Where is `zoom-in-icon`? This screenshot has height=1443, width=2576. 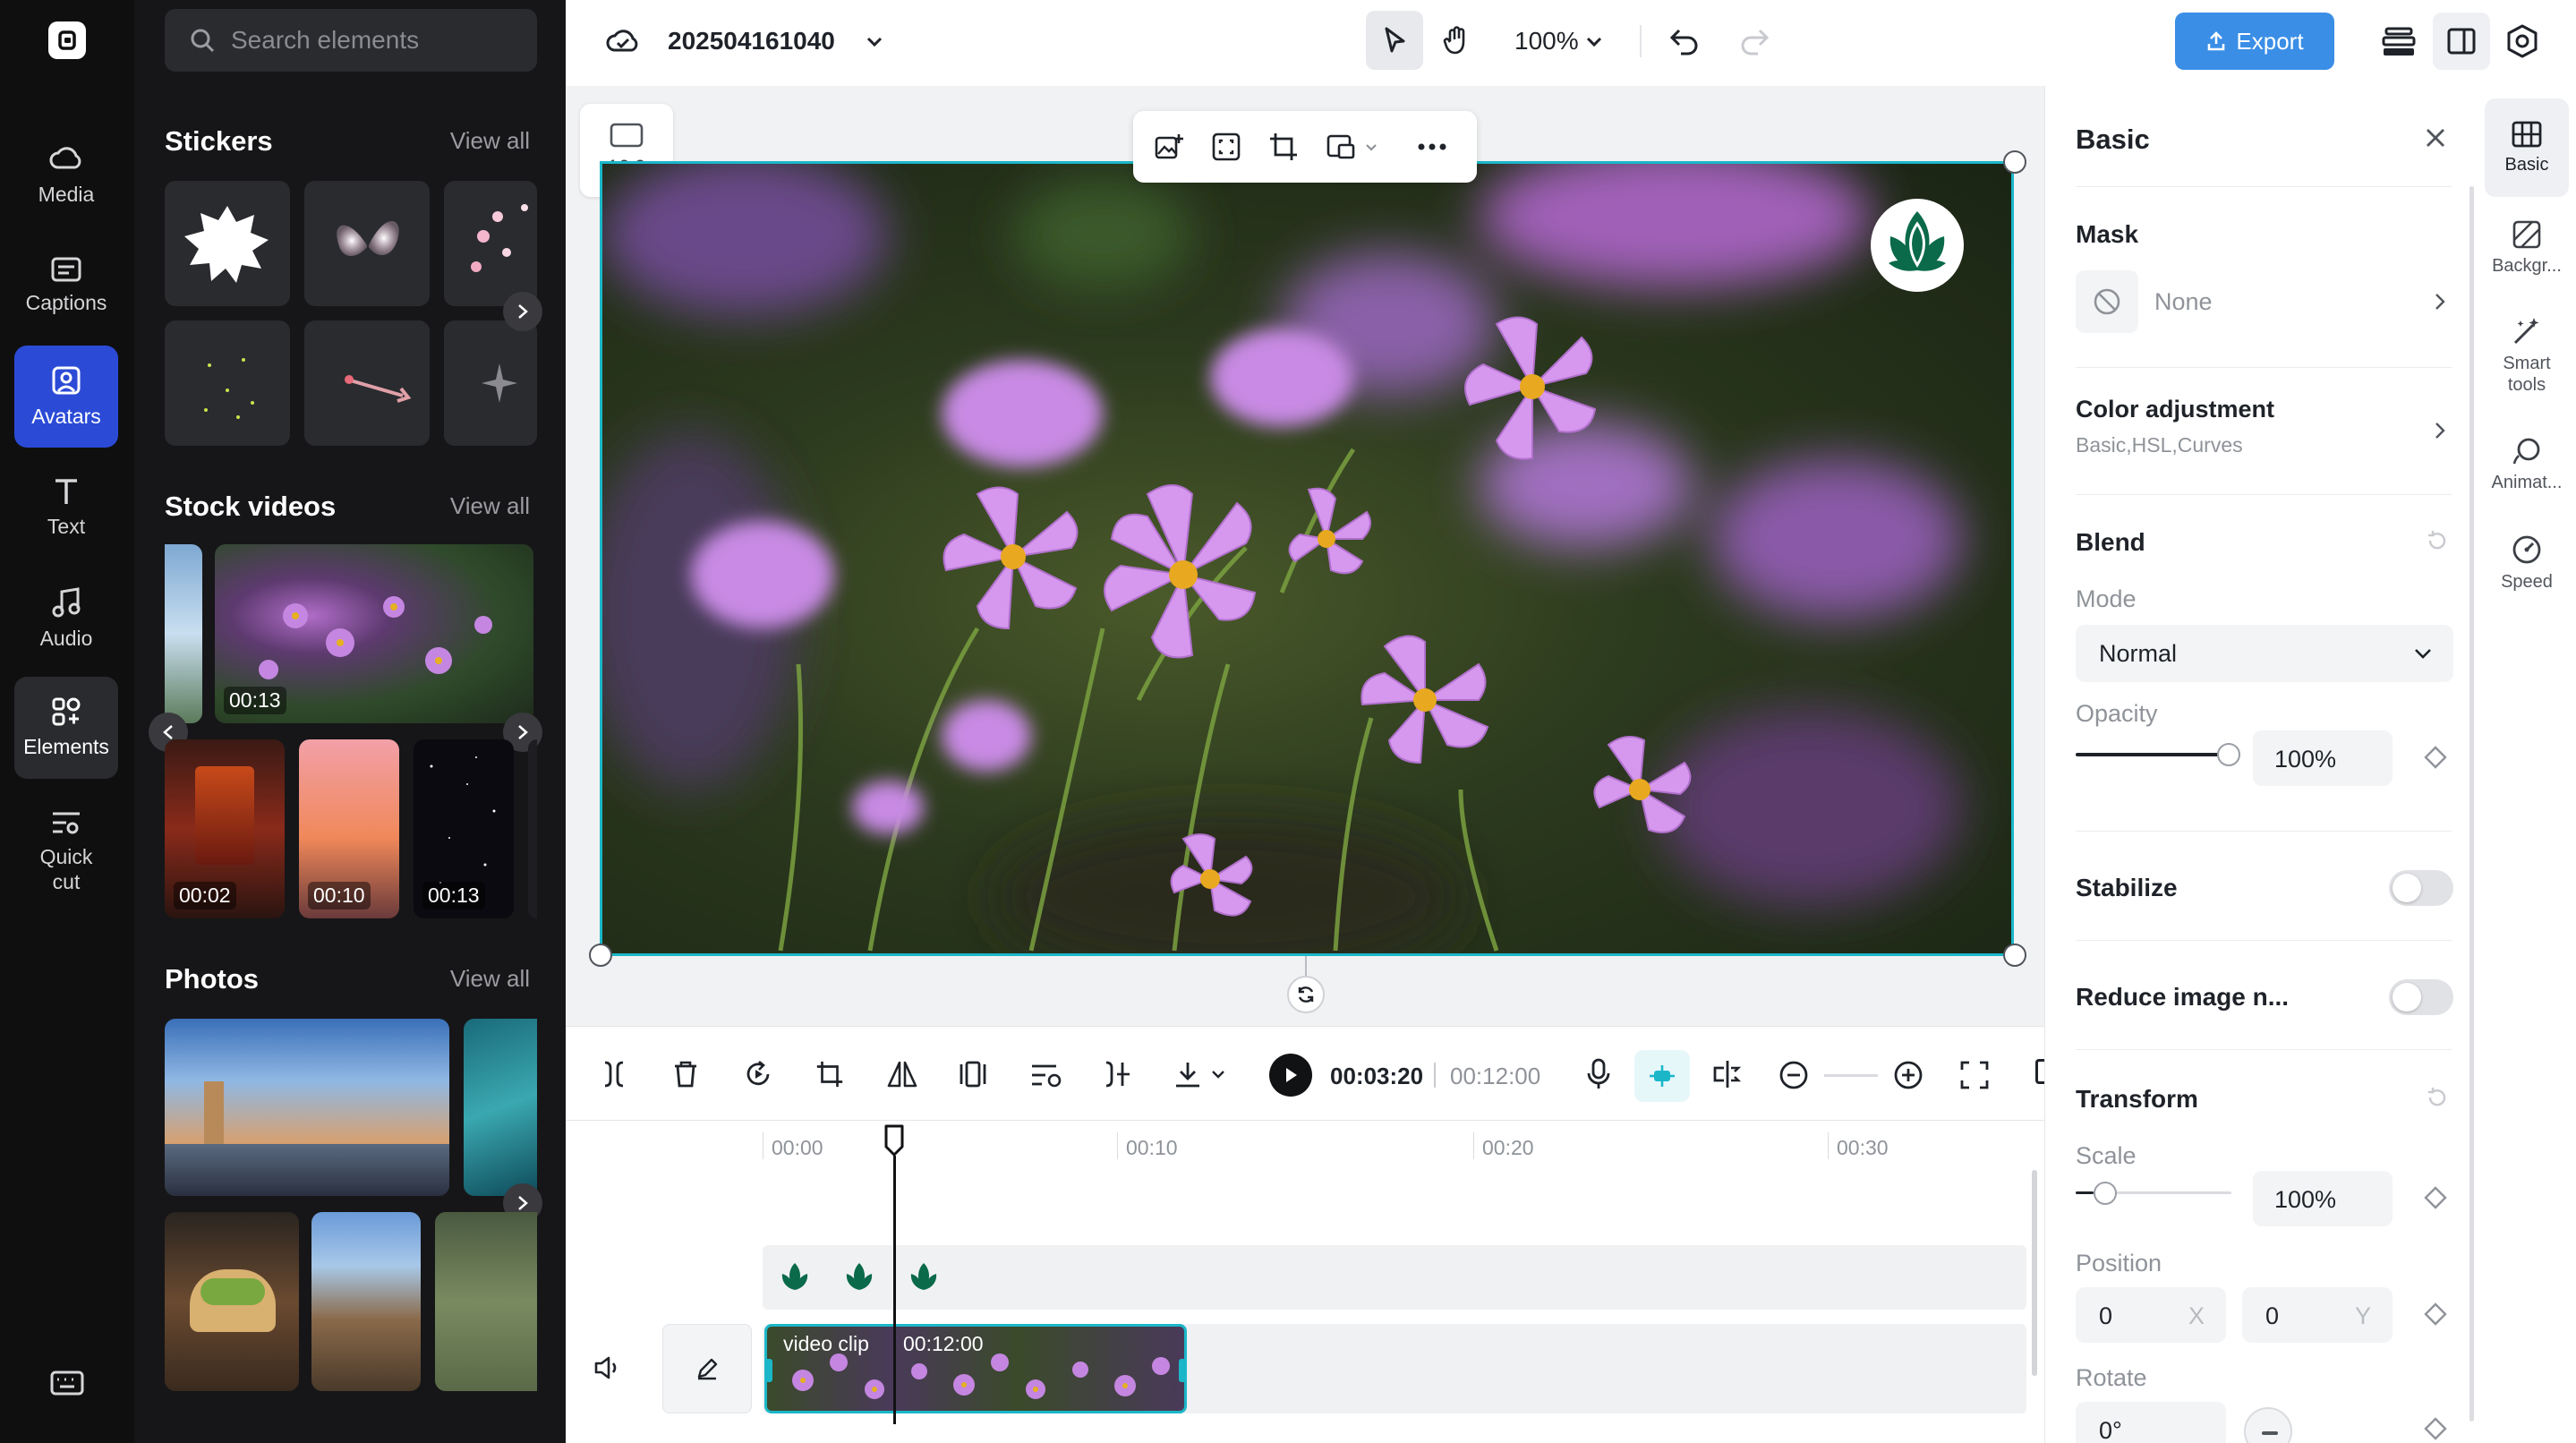 zoom-in-icon is located at coordinates (1908, 1075).